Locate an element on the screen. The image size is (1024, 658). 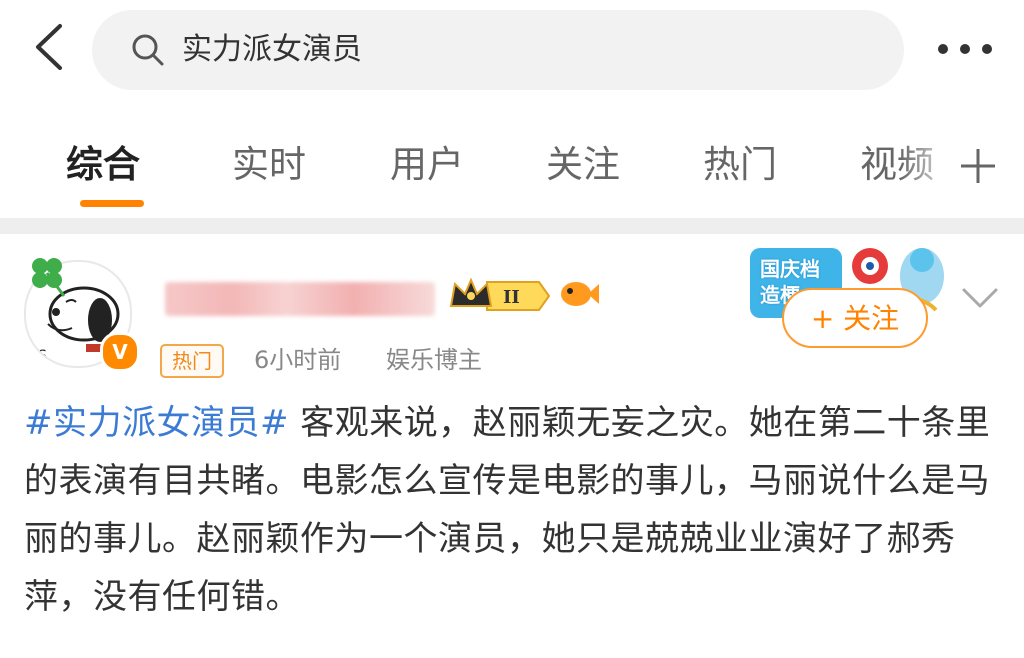
more-dots-icon is located at coordinates (965, 49).